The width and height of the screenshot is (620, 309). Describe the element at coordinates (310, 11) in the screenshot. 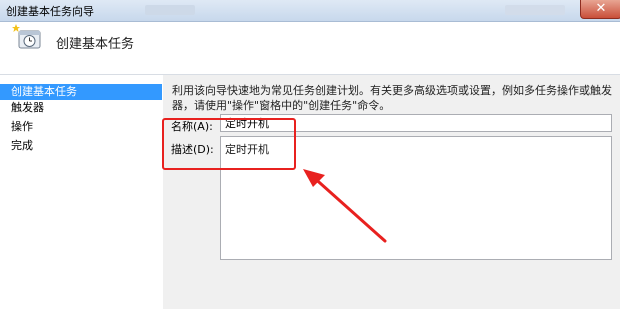

I see `title-bar: 创建基本任务向导 ✕` at that location.